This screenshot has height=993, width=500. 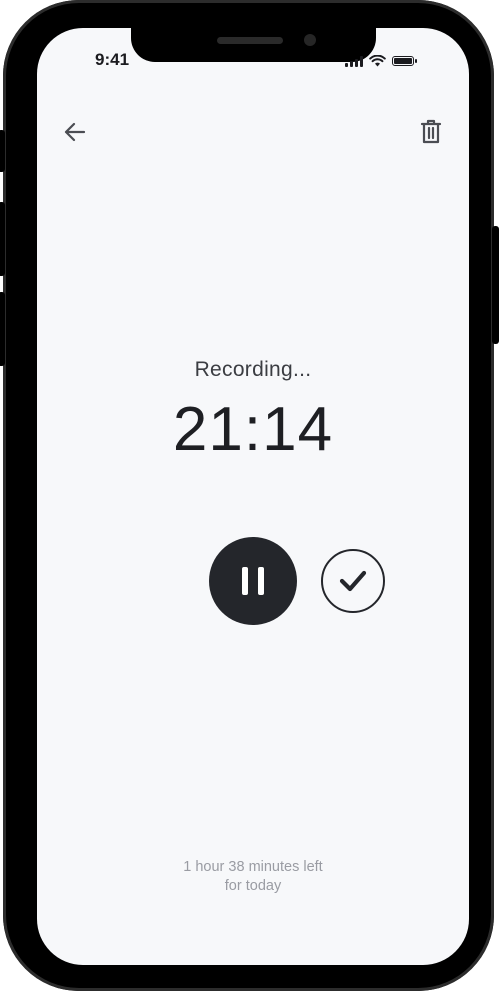 What do you see at coordinates (416, 61) in the screenshot?
I see `battery-tip` at bounding box center [416, 61].